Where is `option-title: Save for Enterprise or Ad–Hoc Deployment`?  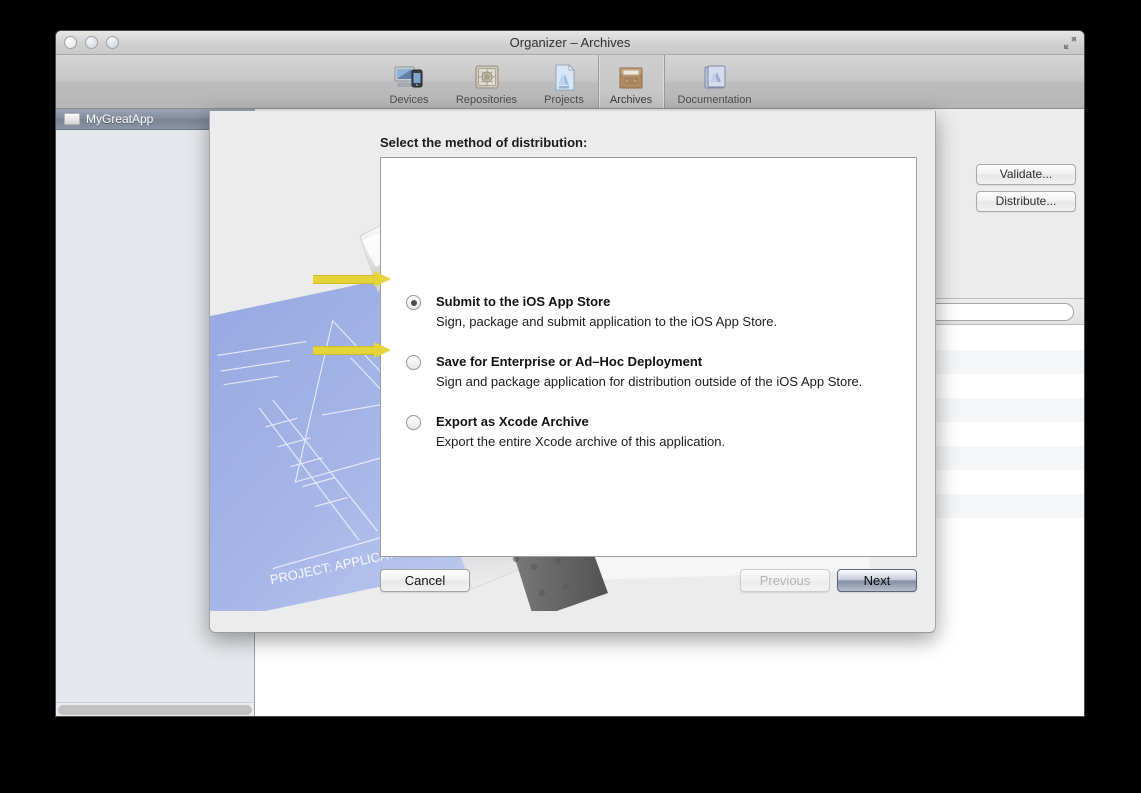 option-title: Save for Enterprise or Ad–Hoc Deployment is located at coordinates (569, 361).